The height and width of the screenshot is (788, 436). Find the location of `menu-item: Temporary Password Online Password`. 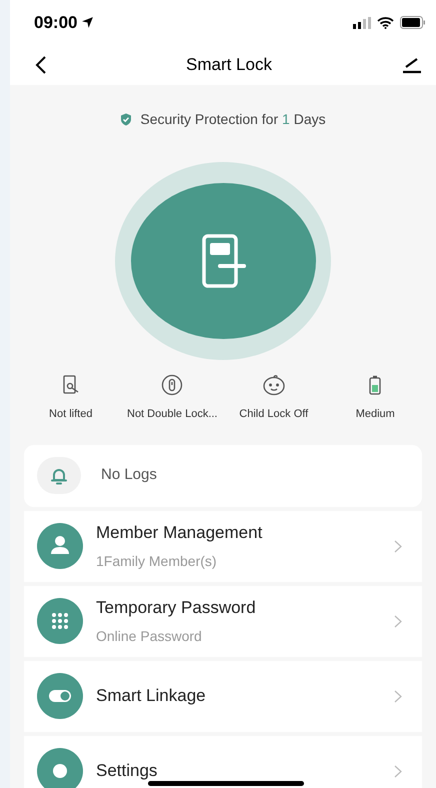

menu-item: Temporary Password Online Password is located at coordinates (223, 621).